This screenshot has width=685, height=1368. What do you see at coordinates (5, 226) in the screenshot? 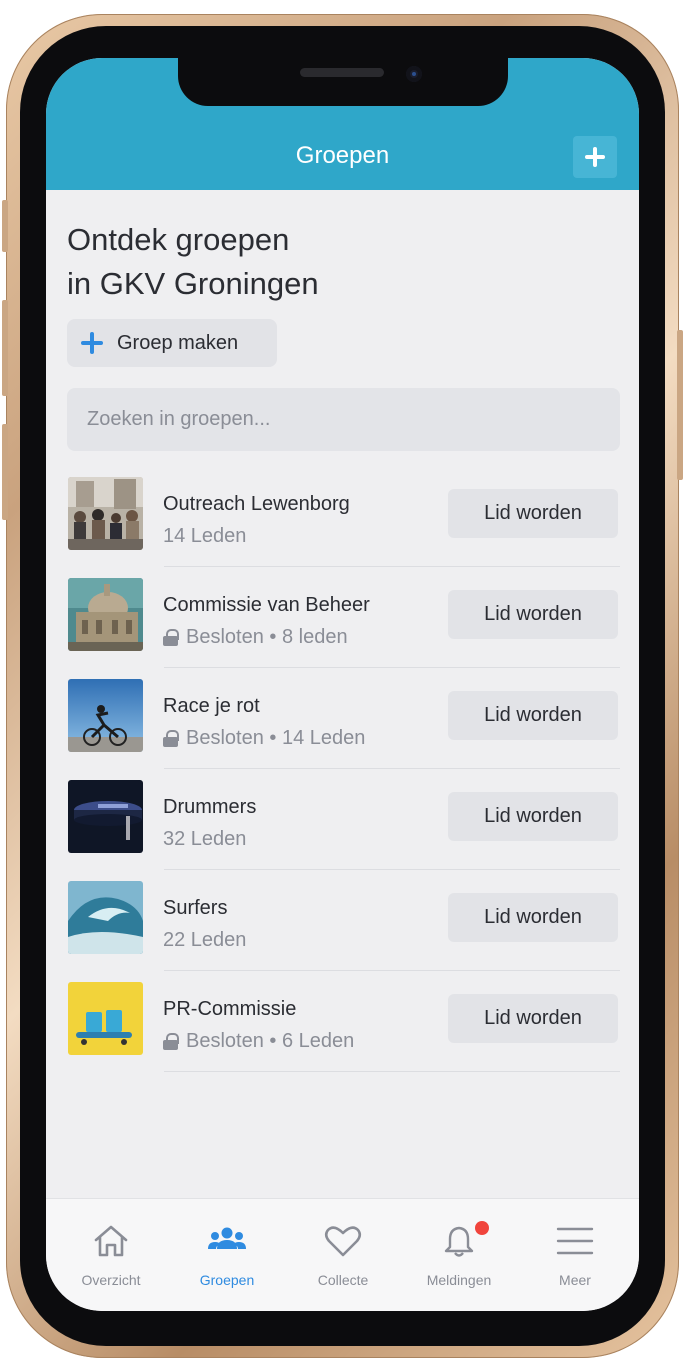
I see `mute-switch` at bounding box center [5, 226].